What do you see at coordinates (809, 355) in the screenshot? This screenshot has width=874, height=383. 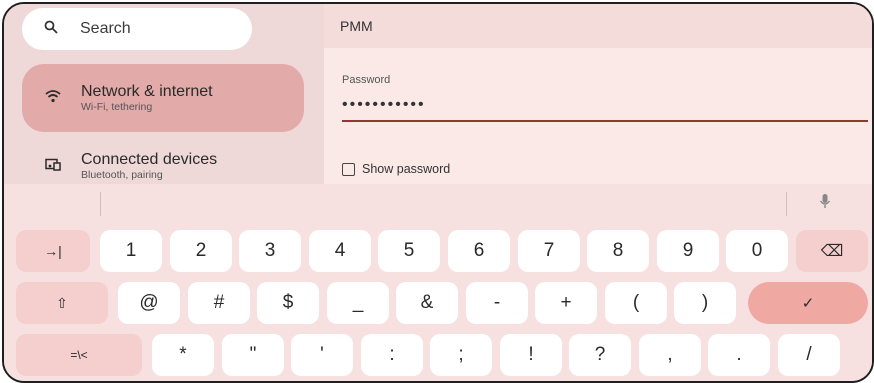 I see `key-slash: /` at bounding box center [809, 355].